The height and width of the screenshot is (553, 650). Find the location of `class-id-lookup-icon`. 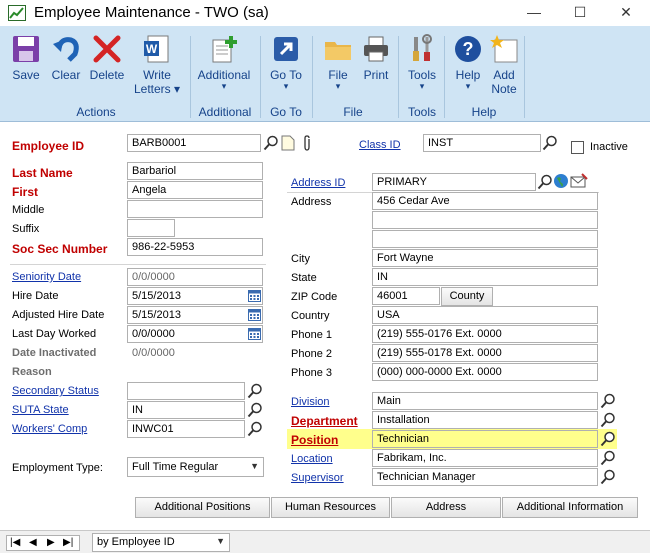

class-id-lookup-icon is located at coordinates (550, 143).